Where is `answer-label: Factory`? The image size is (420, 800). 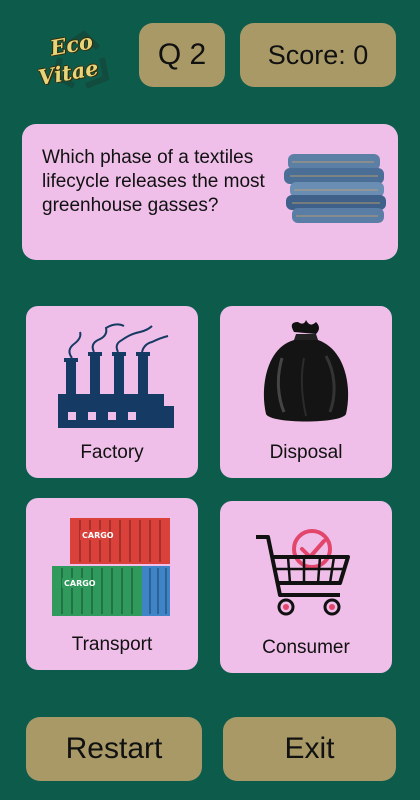 answer-label: Factory is located at coordinates (112, 452).